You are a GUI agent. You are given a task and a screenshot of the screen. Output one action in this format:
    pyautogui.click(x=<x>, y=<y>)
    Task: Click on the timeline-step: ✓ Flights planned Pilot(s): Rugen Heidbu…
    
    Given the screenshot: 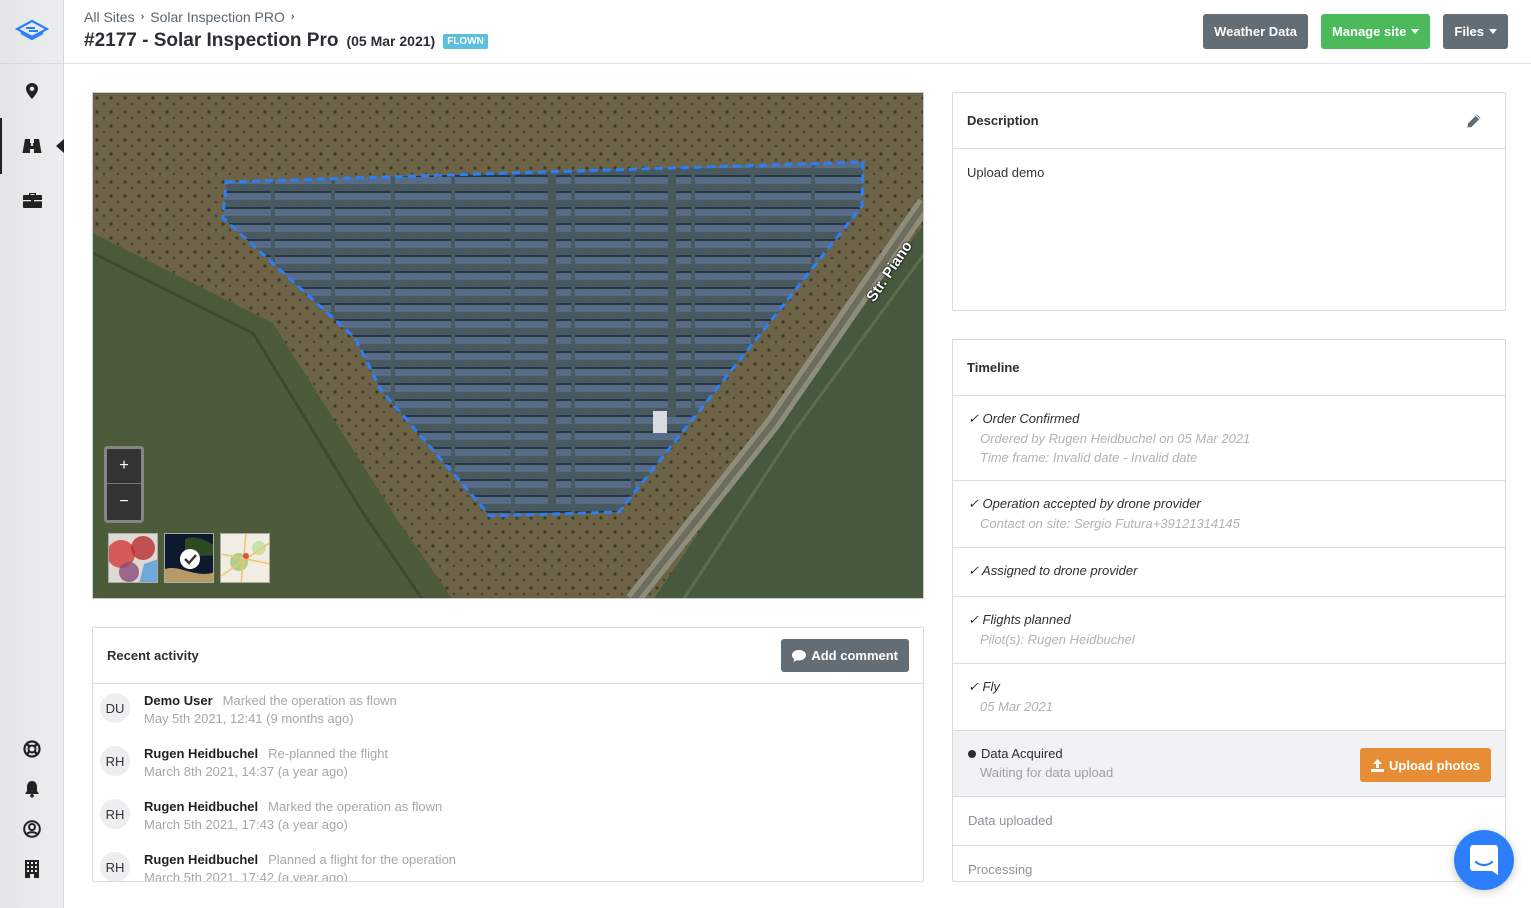 What is the action you would take?
    pyautogui.click(x=1229, y=630)
    